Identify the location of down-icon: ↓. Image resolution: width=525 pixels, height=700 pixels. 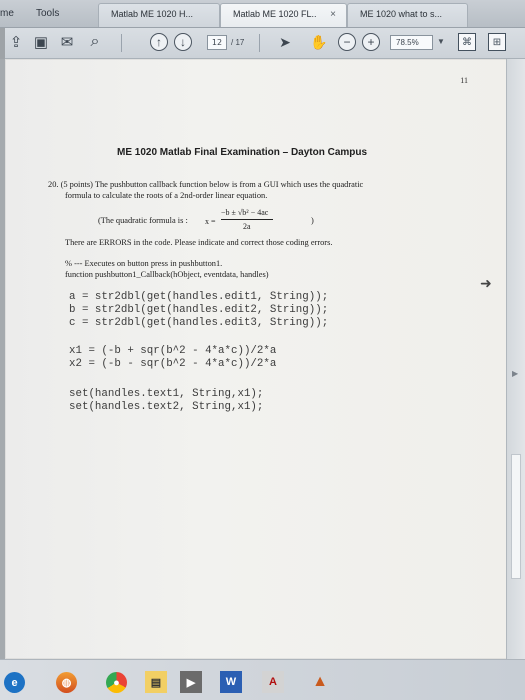
(183, 42).